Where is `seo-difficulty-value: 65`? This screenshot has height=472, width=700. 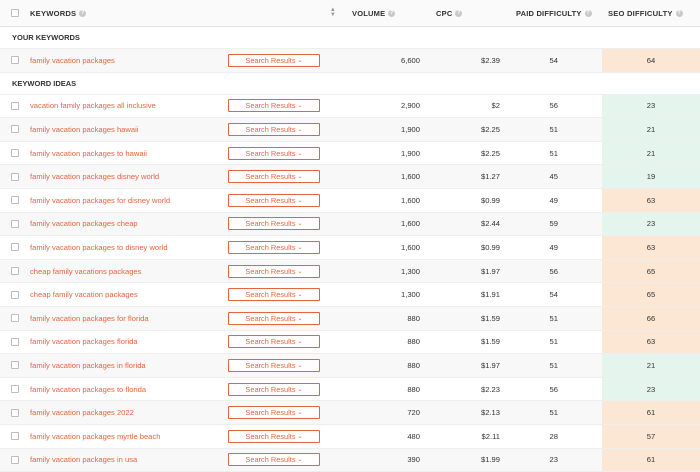 seo-difficulty-value: 65 is located at coordinates (651, 294).